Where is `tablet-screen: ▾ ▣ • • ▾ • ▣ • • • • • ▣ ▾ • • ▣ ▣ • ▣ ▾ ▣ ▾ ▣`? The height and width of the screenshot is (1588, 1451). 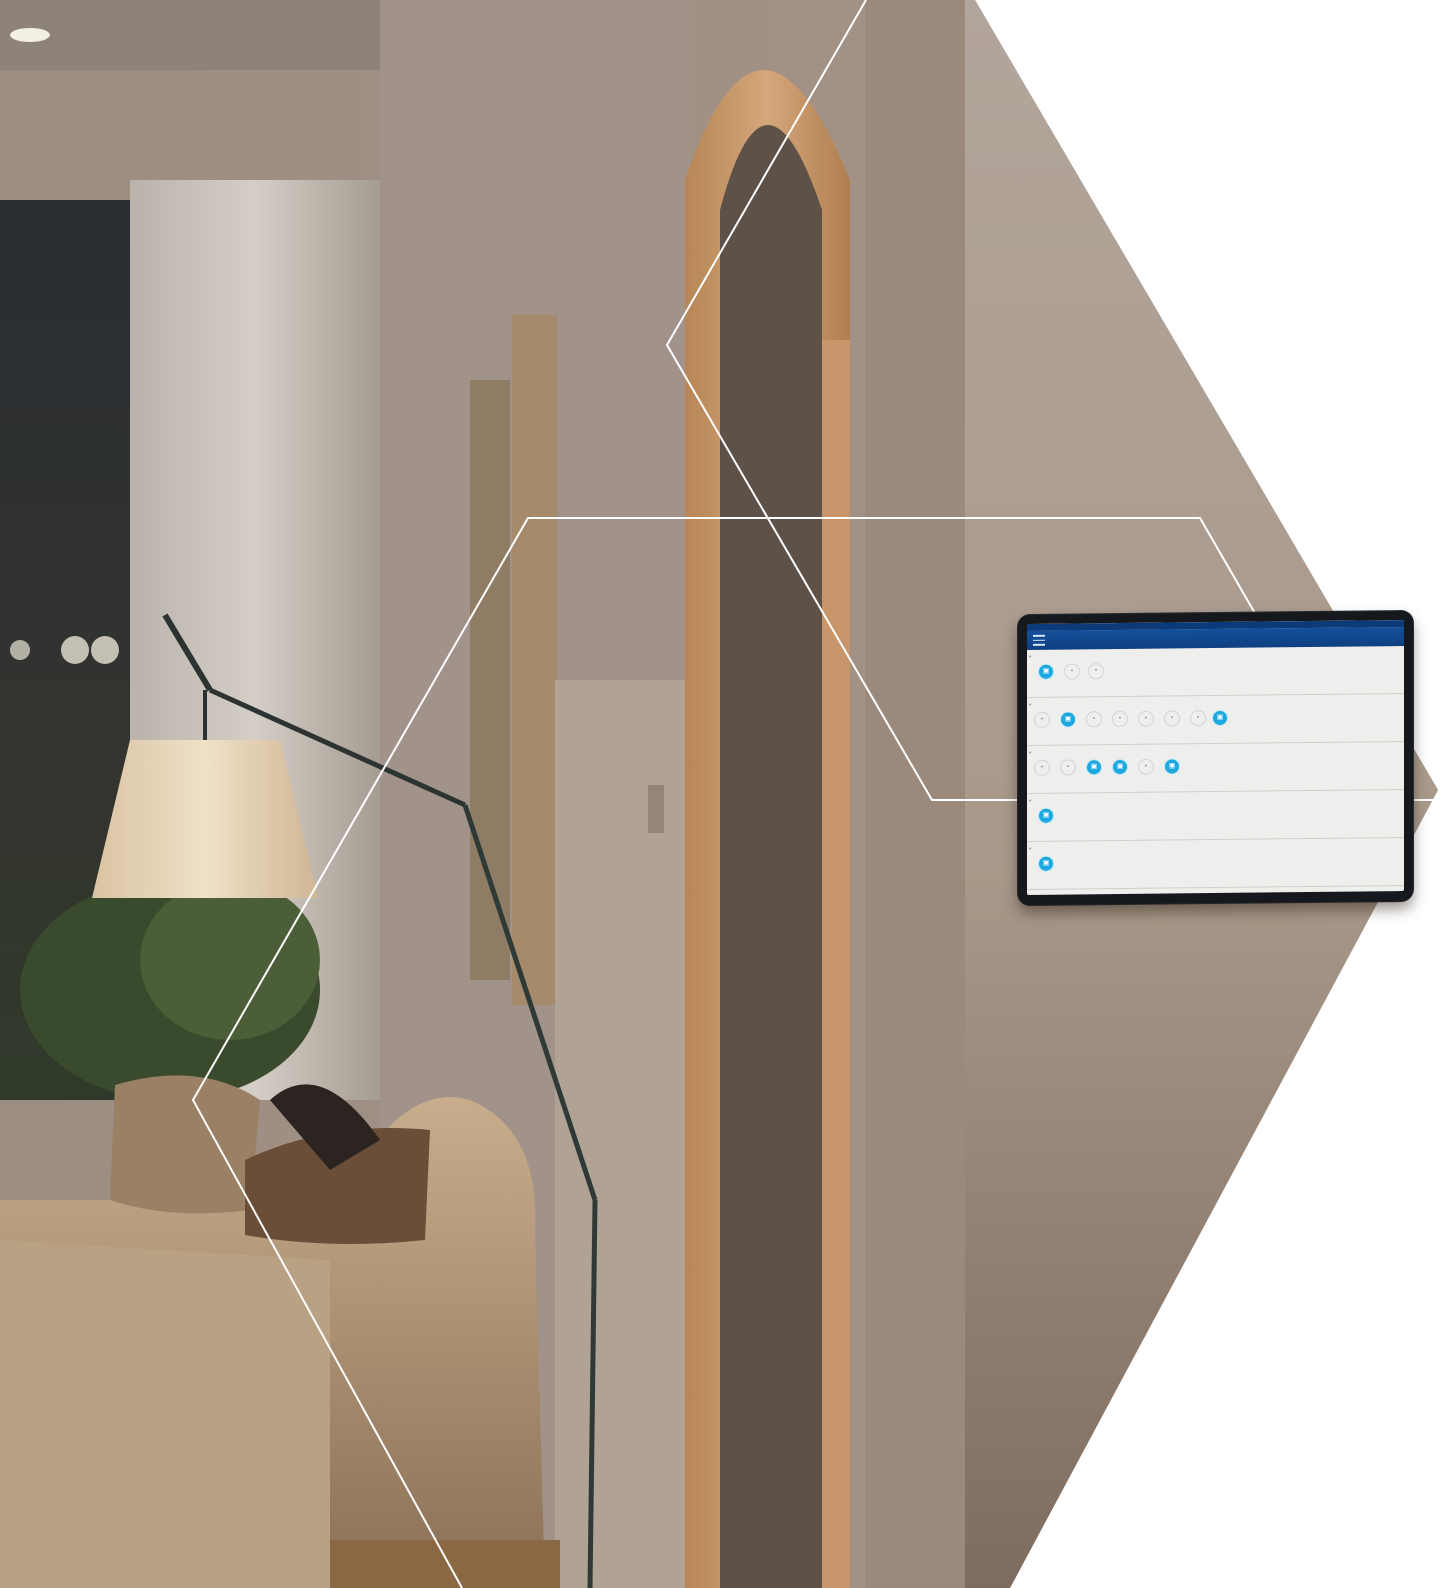
tablet-screen: ▾ ▣ • • ▾ • ▣ • • • • • ▣ ▾ • • ▣ ▣ • ▣ ▾ ▣ ▾ ▣ is located at coordinates (1215, 757).